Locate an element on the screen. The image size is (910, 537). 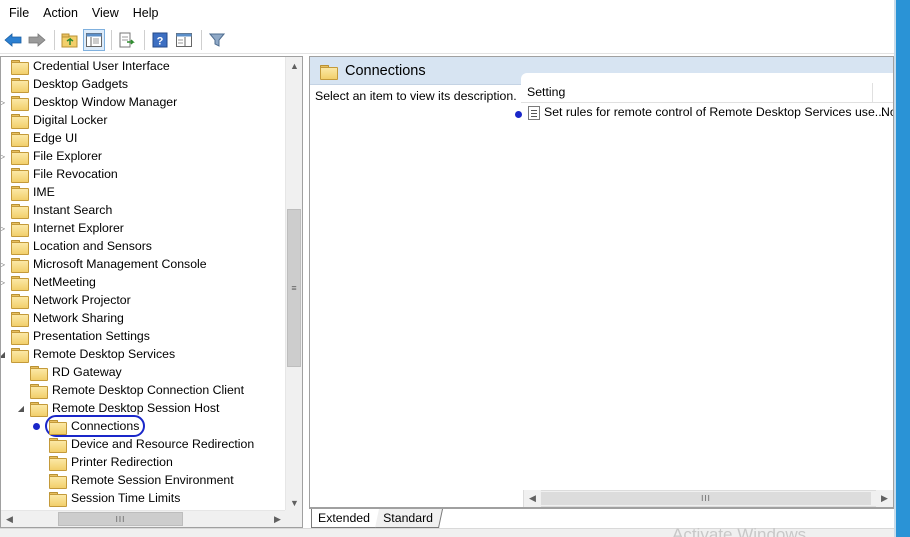
tree-item-label: Location and Sensors is located at coordinates (92, 246).